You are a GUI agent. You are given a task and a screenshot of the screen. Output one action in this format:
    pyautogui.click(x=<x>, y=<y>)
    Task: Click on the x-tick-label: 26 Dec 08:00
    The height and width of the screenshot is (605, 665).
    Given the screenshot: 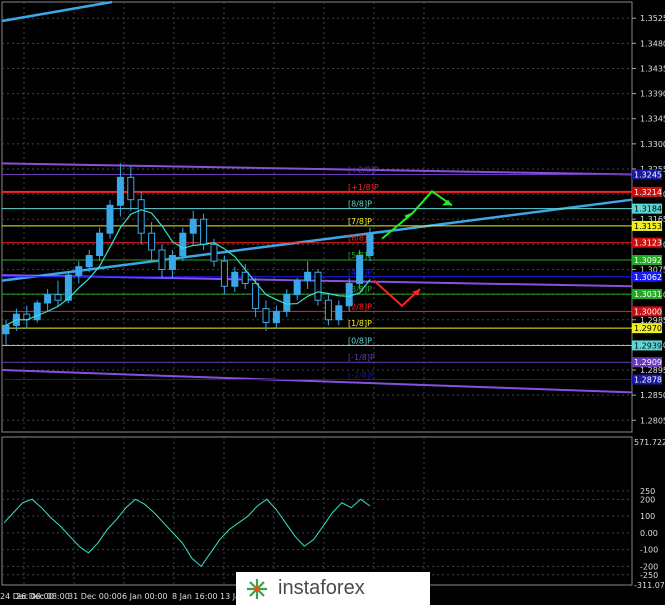 What is the action you would take?
    pyautogui.click(x=43, y=596)
    